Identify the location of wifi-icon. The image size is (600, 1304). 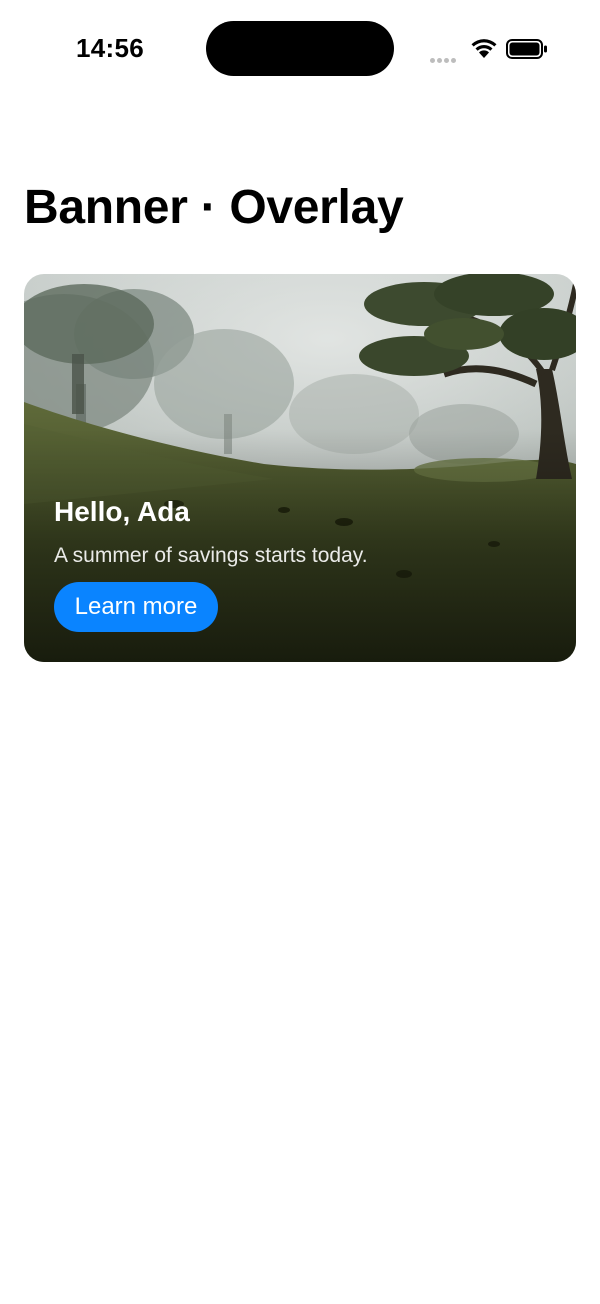
(484, 48).